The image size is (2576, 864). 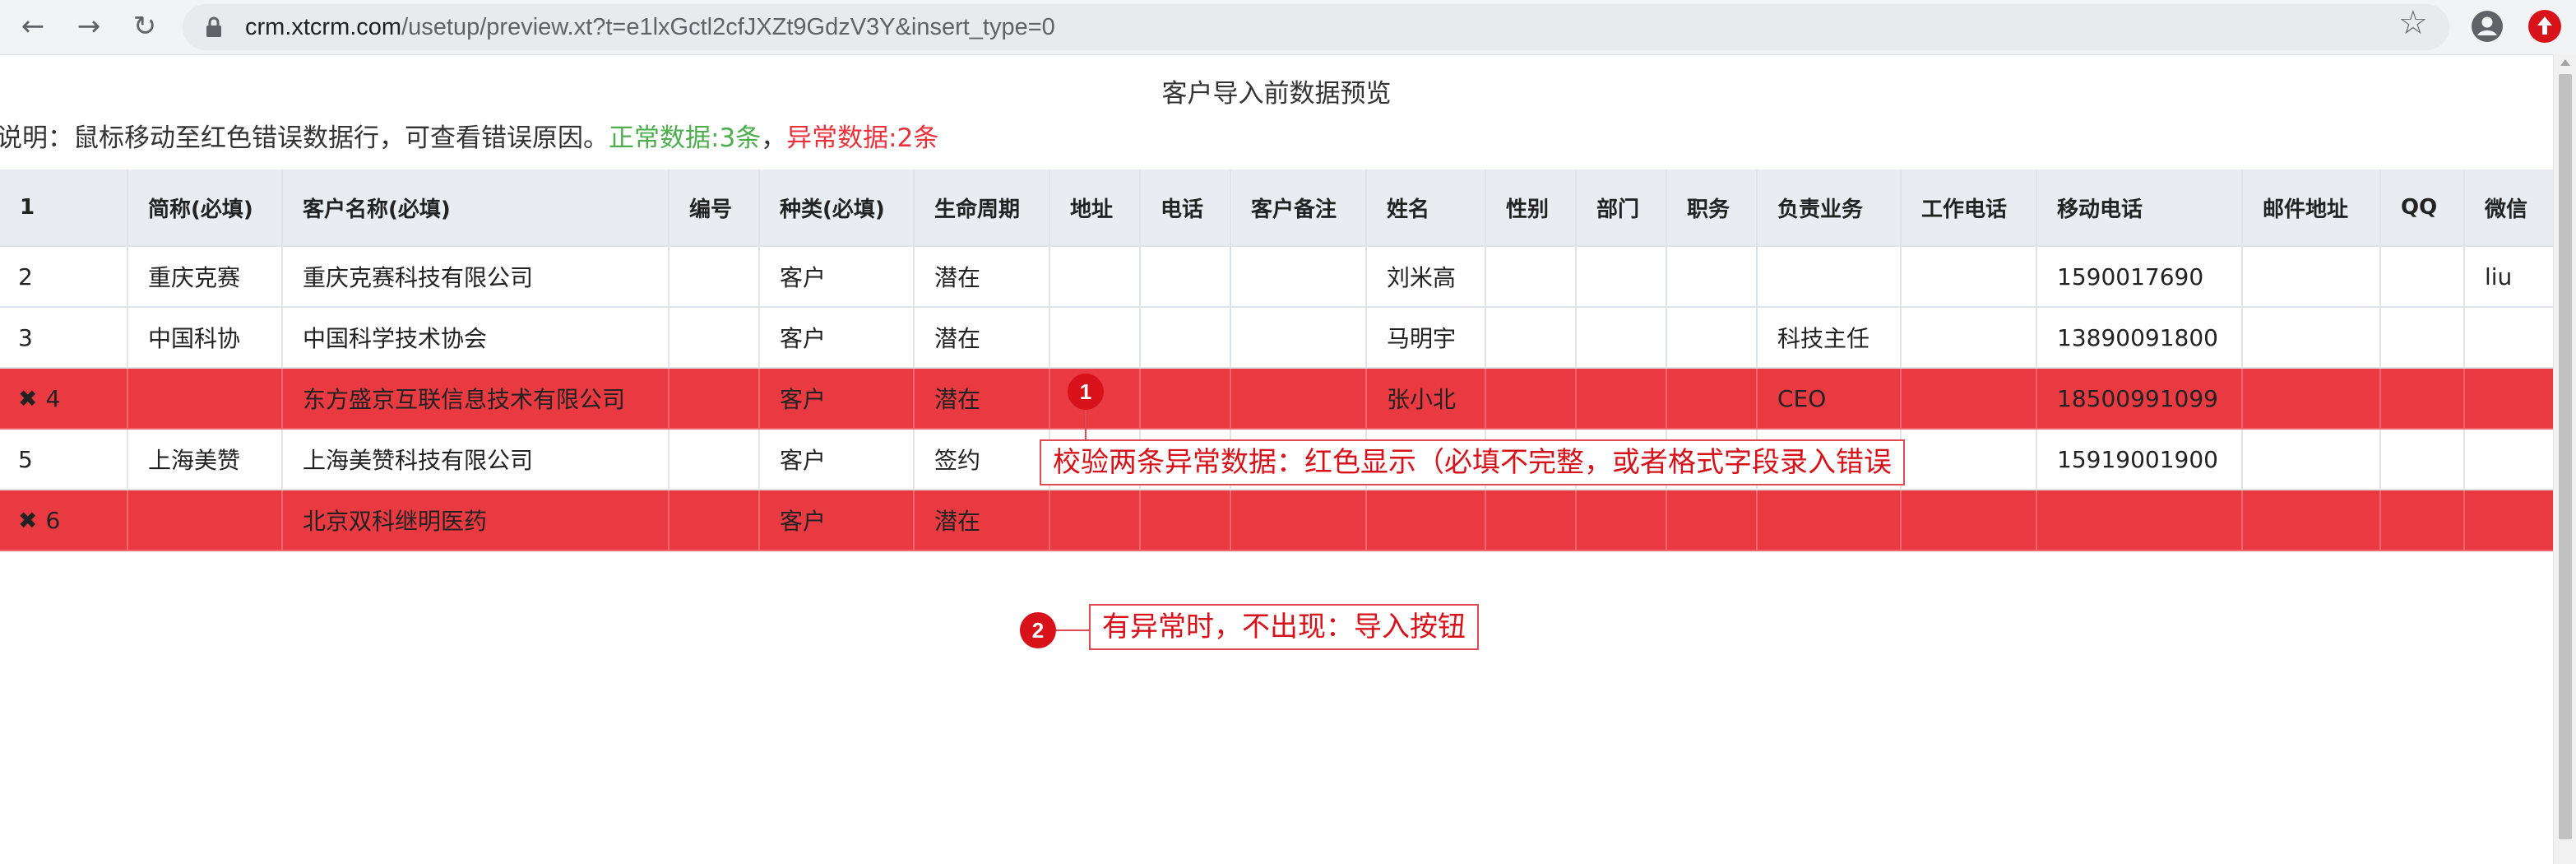 What do you see at coordinates (2413, 23) in the screenshot?
I see `star-icon: ☆` at bounding box center [2413, 23].